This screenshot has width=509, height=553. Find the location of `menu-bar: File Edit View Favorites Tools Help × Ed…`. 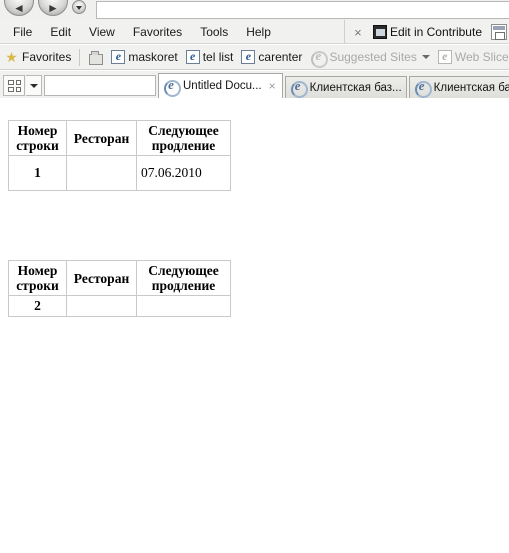

menu-bar: File Edit View Favorites Tools Help × Ed… is located at coordinates (254, 32).